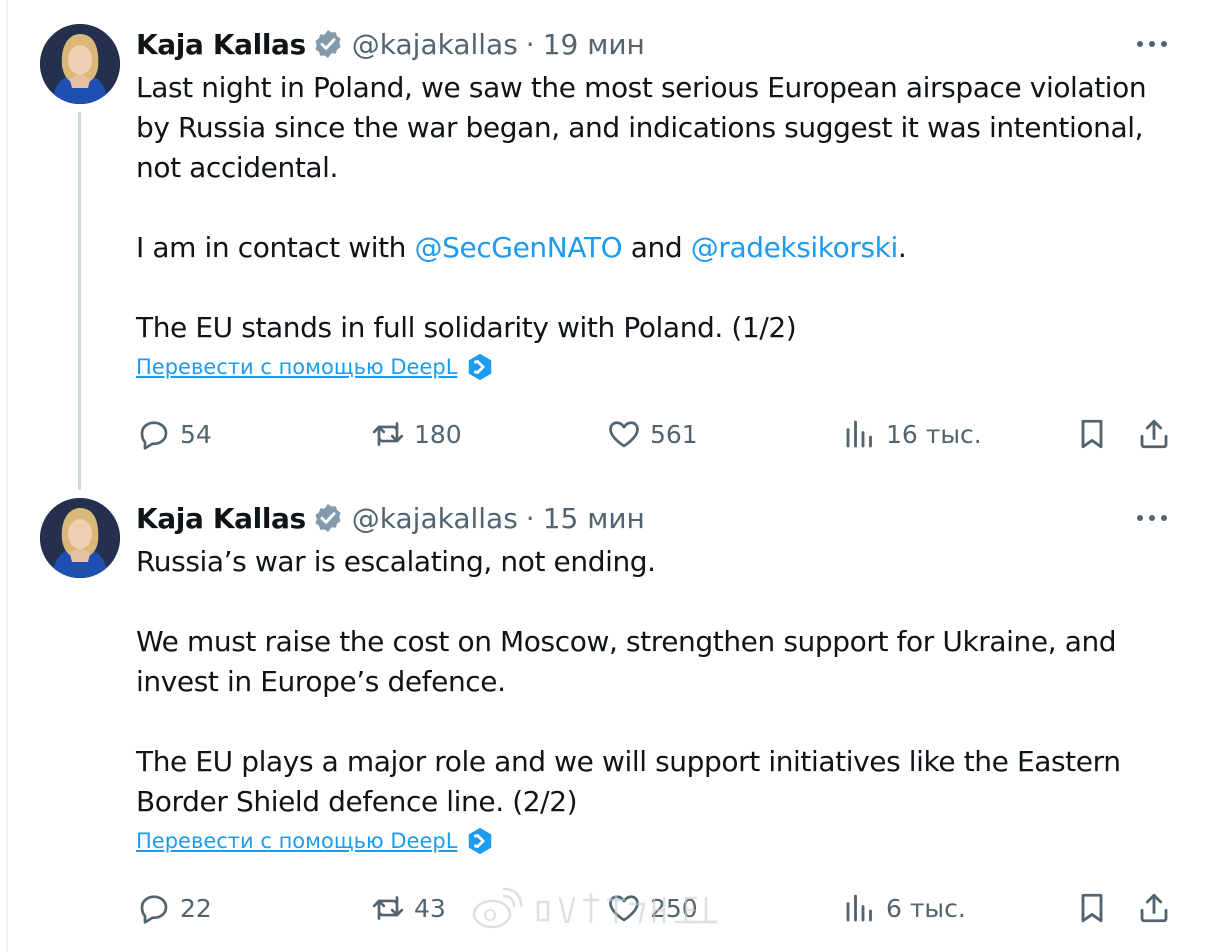 The image size is (1206, 952). Describe the element at coordinates (519, 247) in the screenshot. I see `mention-link-secgennato: @SecGenNATO` at that location.